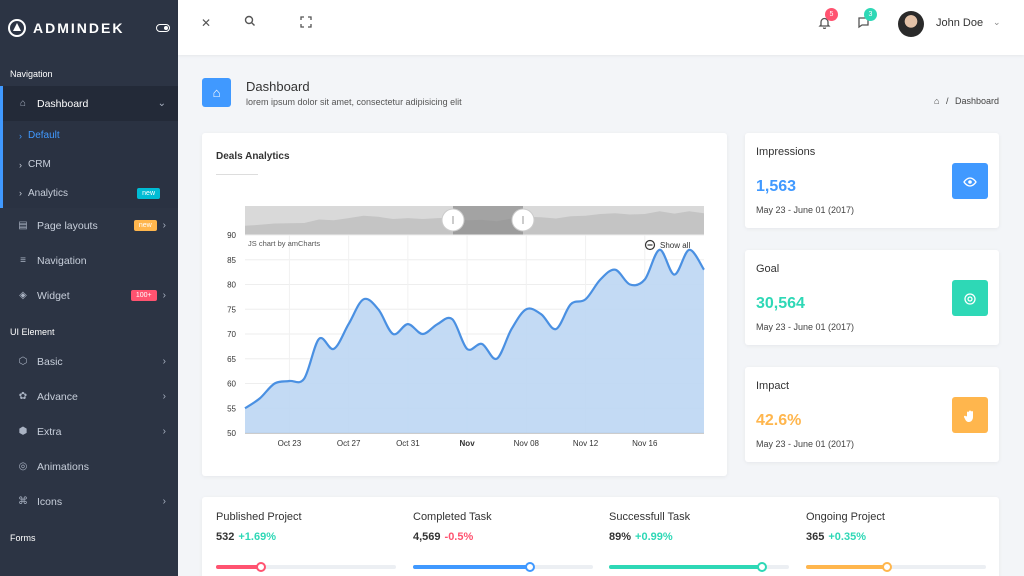 Image resolution: width=1024 pixels, height=576 pixels. Describe the element at coordinates (23, 396) in the screenshot. I see `gift-icon: ✿` at that location.